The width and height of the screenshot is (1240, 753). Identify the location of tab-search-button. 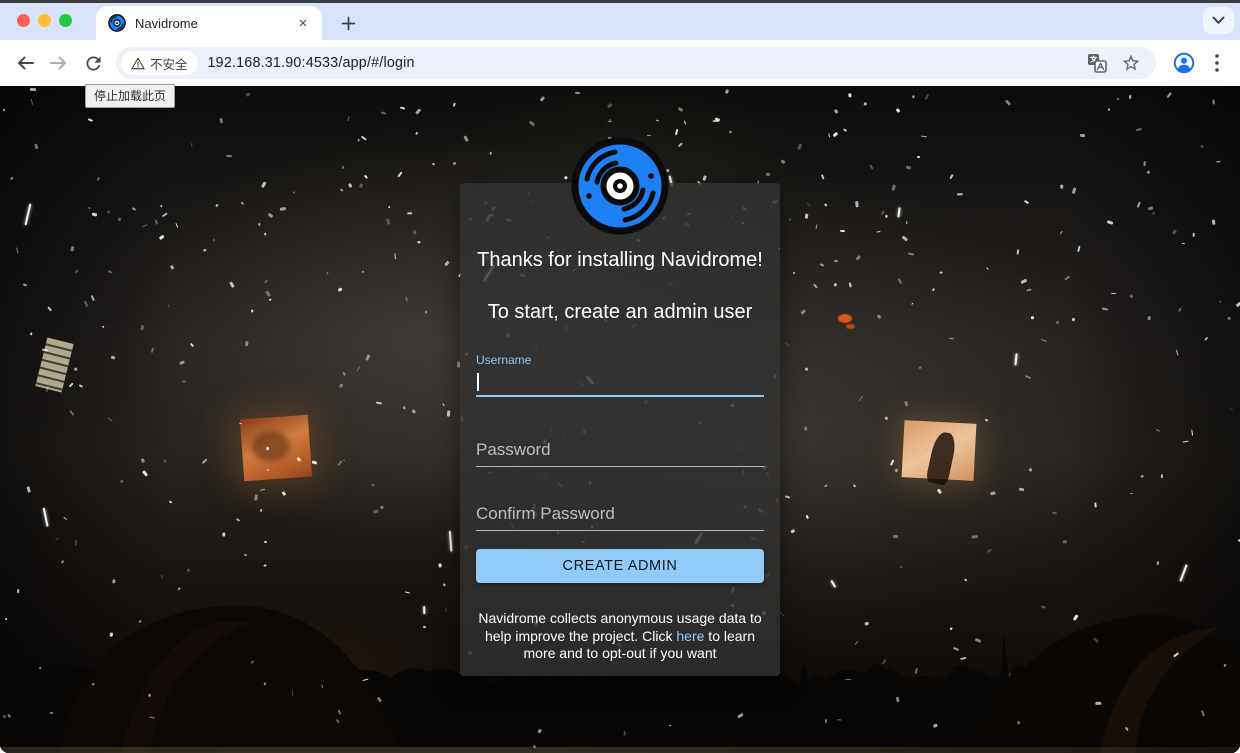
(1218, 20).